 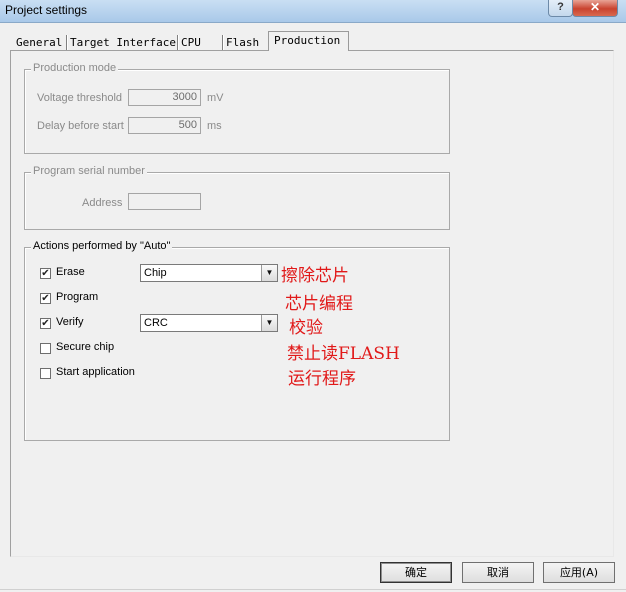 What do you see at coordinates (322, 379) in the screenshot?
I see `annotation-start: 运行程序` at bounding box center [322, 379].